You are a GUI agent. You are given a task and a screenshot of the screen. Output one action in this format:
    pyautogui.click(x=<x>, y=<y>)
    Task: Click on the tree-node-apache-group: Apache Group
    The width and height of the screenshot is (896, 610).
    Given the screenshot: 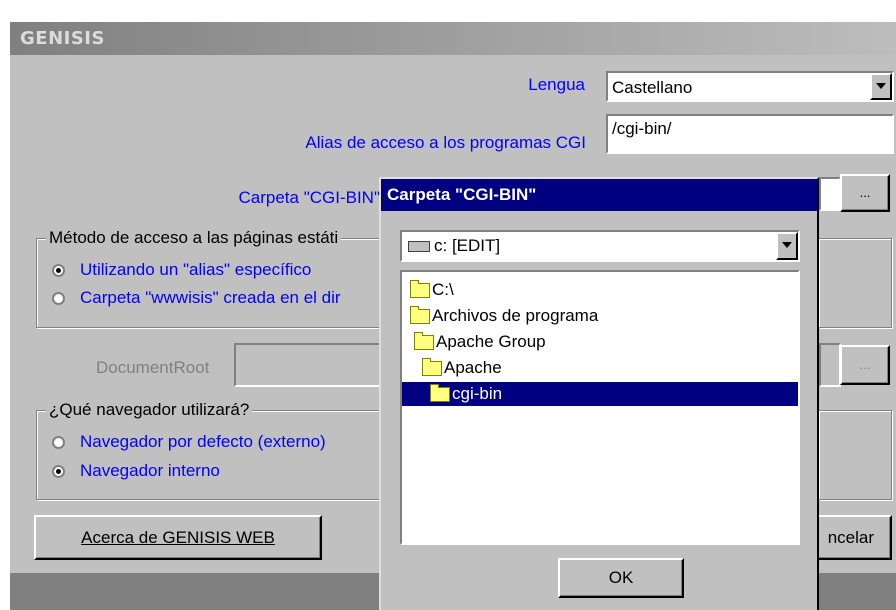 What is the action you would take?
    pyautogui.click(x=480, y=342)
    